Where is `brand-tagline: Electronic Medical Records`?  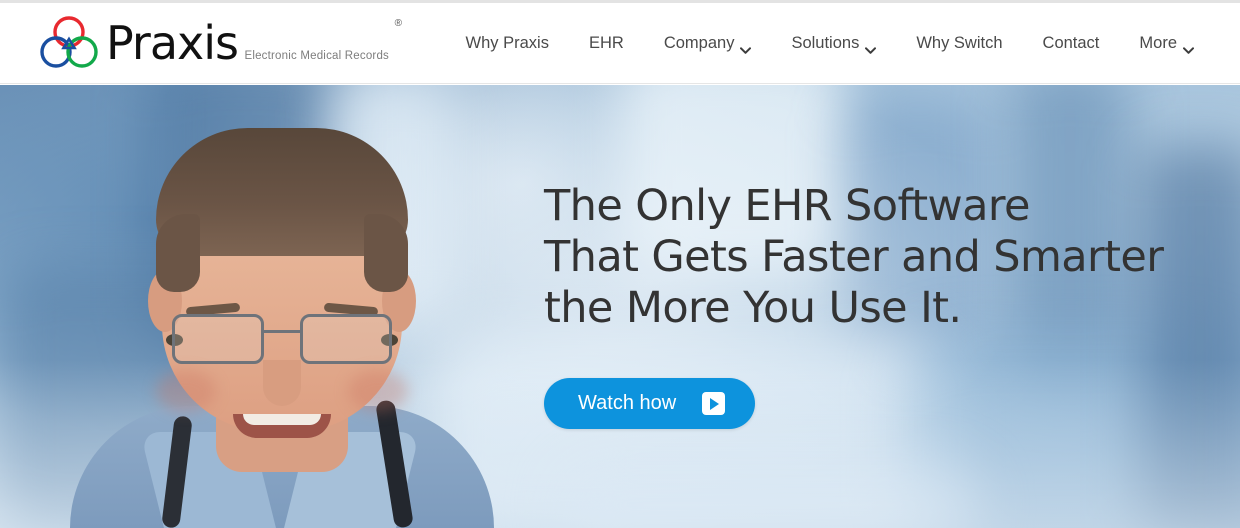 brand-tagline: Electronic Medical Records is located at coordinates (316, 56).